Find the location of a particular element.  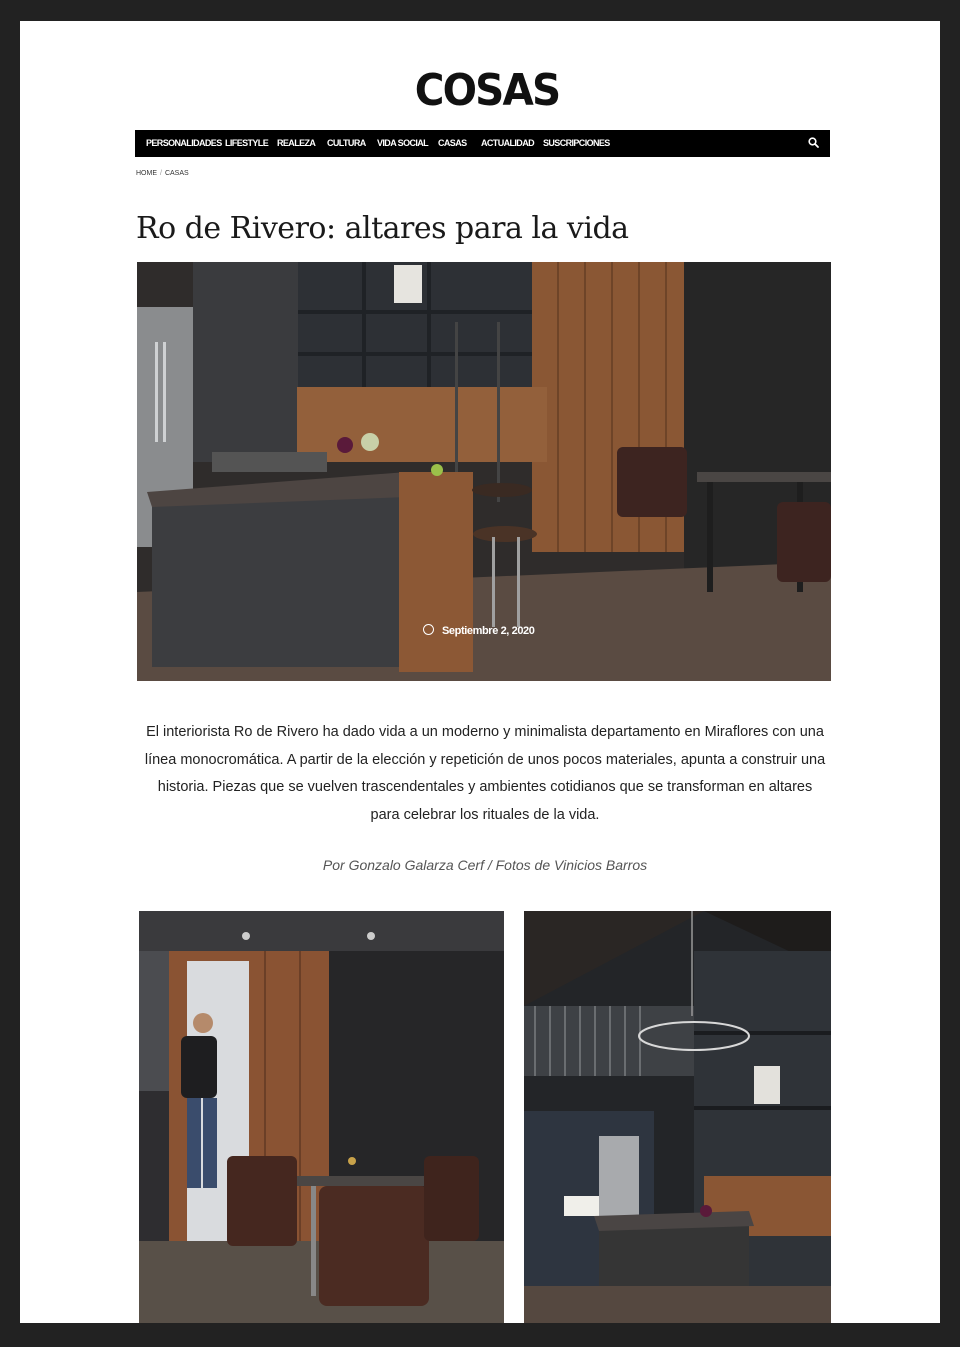

article-date: Septiembre 2, 2020 is located at coordinates (479, 630).